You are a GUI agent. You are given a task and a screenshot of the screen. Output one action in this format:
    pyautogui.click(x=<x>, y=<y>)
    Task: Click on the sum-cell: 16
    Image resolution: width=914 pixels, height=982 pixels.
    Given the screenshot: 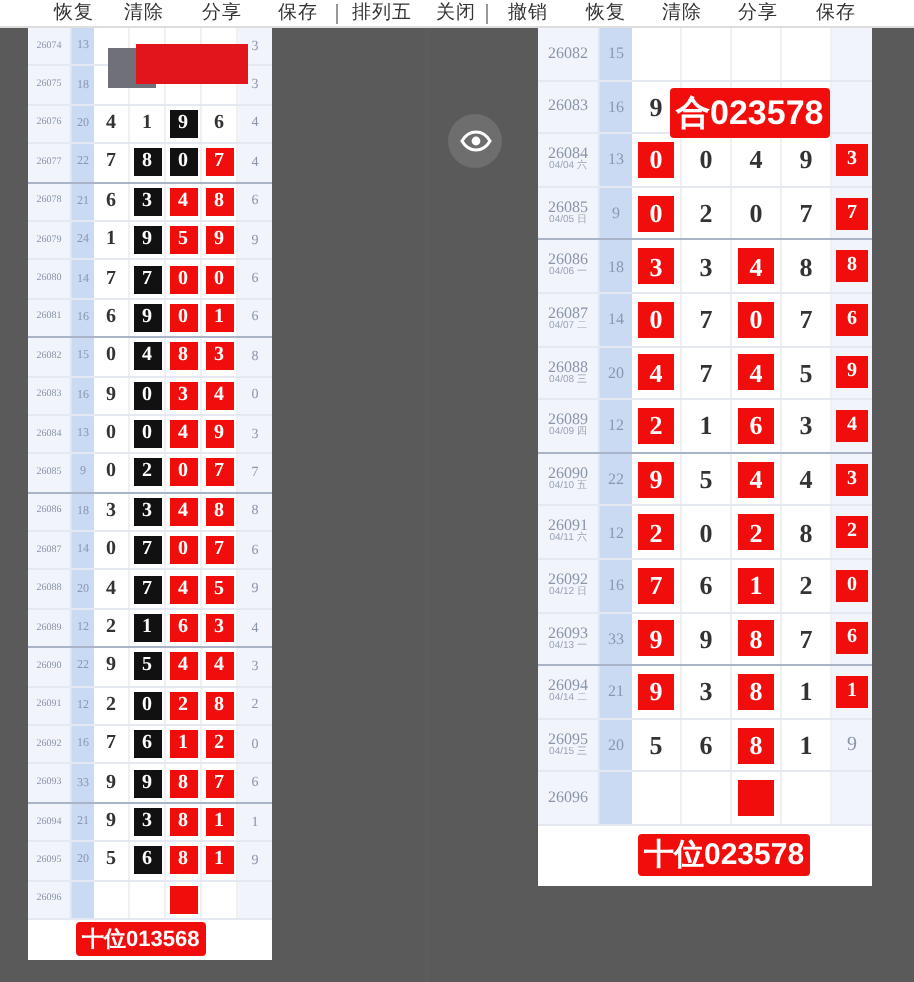 What is the action you would take?
    pyautogui.click(x=616, y=585)
    